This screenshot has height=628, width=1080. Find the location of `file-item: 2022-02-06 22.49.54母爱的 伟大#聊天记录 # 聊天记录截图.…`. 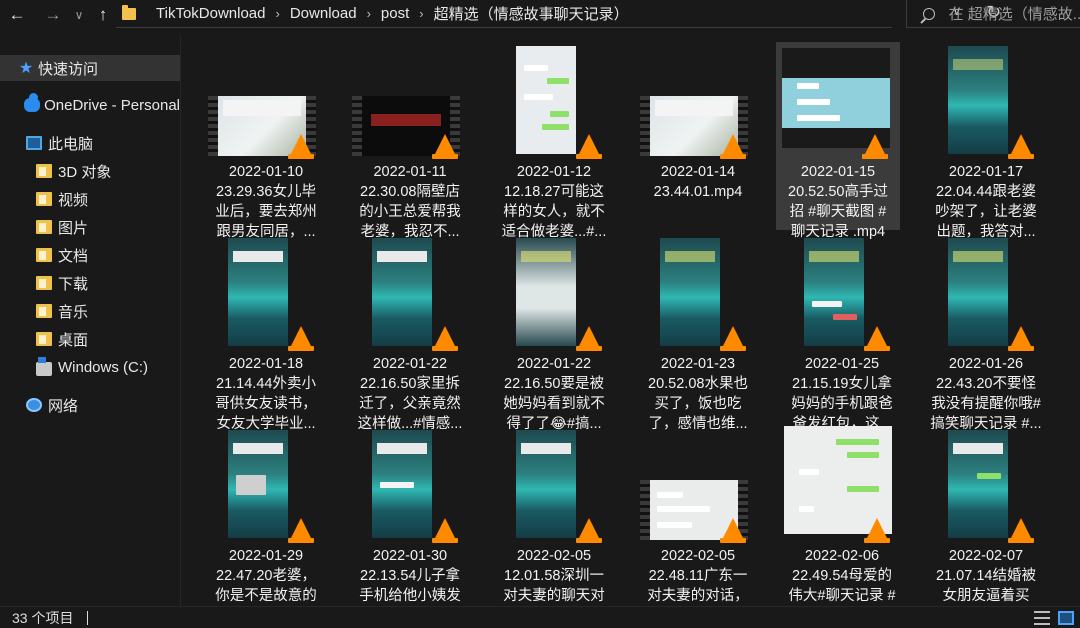

file-item: 2022-02-06 22.49.54母爱的 伟大#聊天记录 # 聊天记录截图.… is located at coordinates (842, 516).